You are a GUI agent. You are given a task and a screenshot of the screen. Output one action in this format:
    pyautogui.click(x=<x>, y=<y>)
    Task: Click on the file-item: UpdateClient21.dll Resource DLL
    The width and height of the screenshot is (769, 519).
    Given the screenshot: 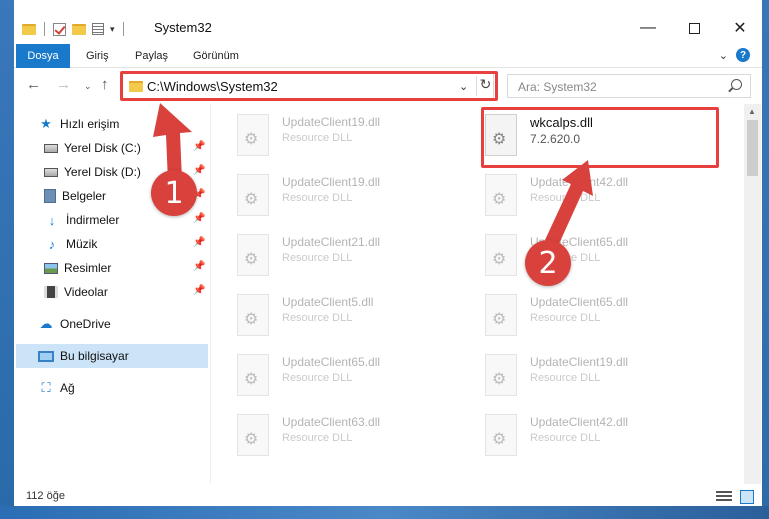 What is the action you would take?
    pyautogui.click(x=331, y=253)
    